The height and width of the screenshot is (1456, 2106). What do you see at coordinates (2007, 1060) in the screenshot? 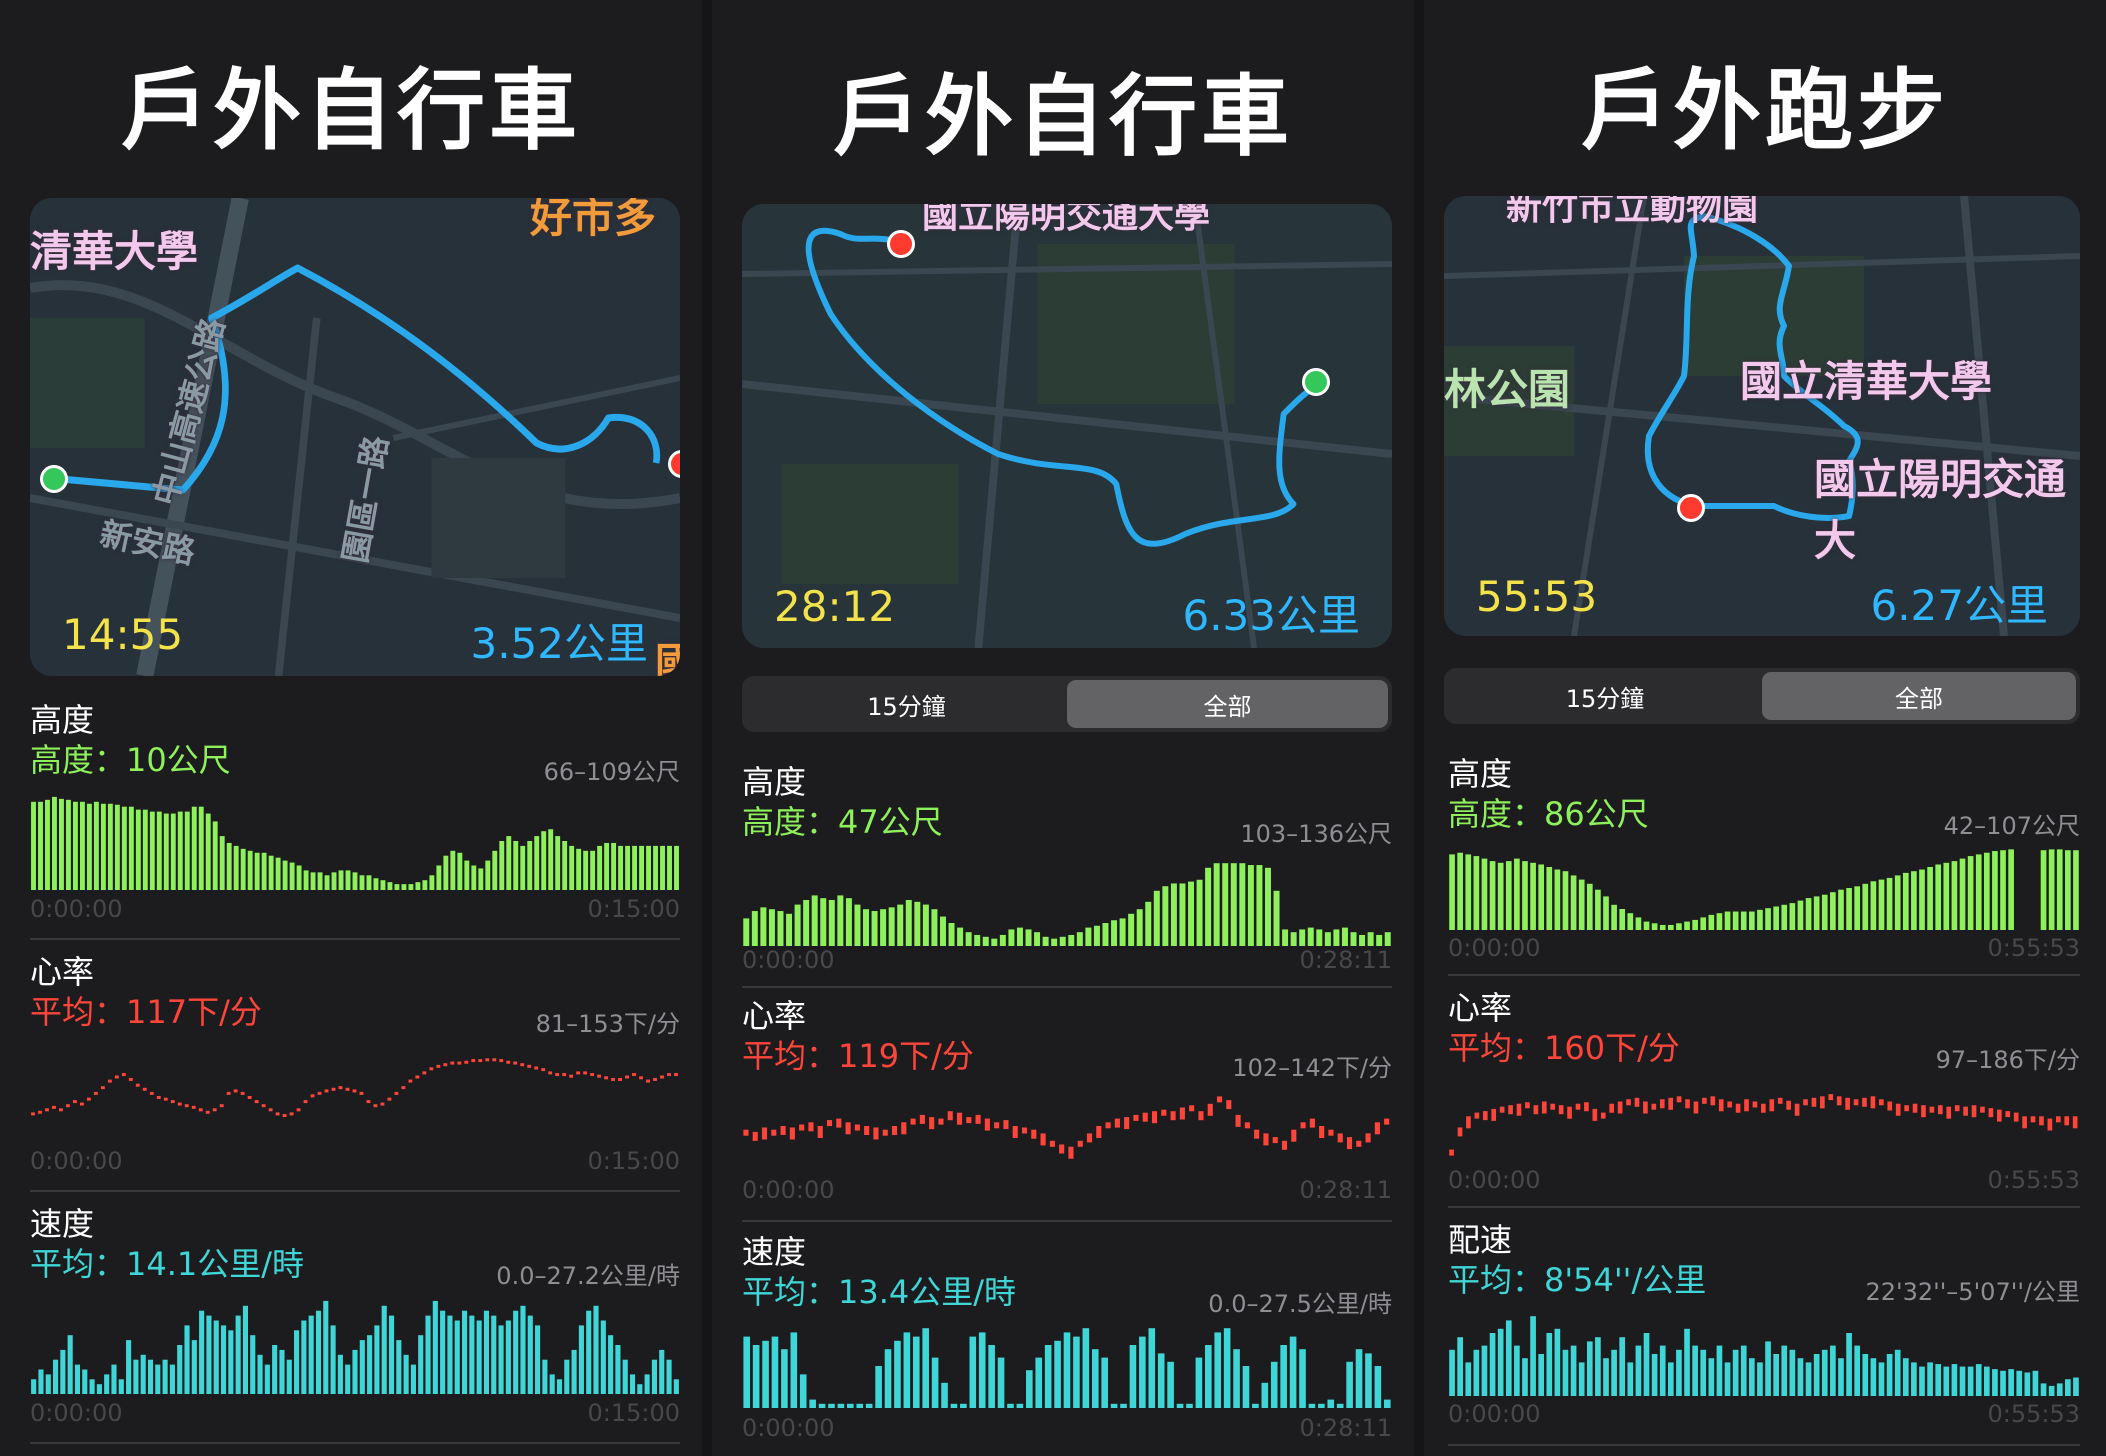
I see `metric-range: 97–186下/分` at bounding box center [2007, 1060].